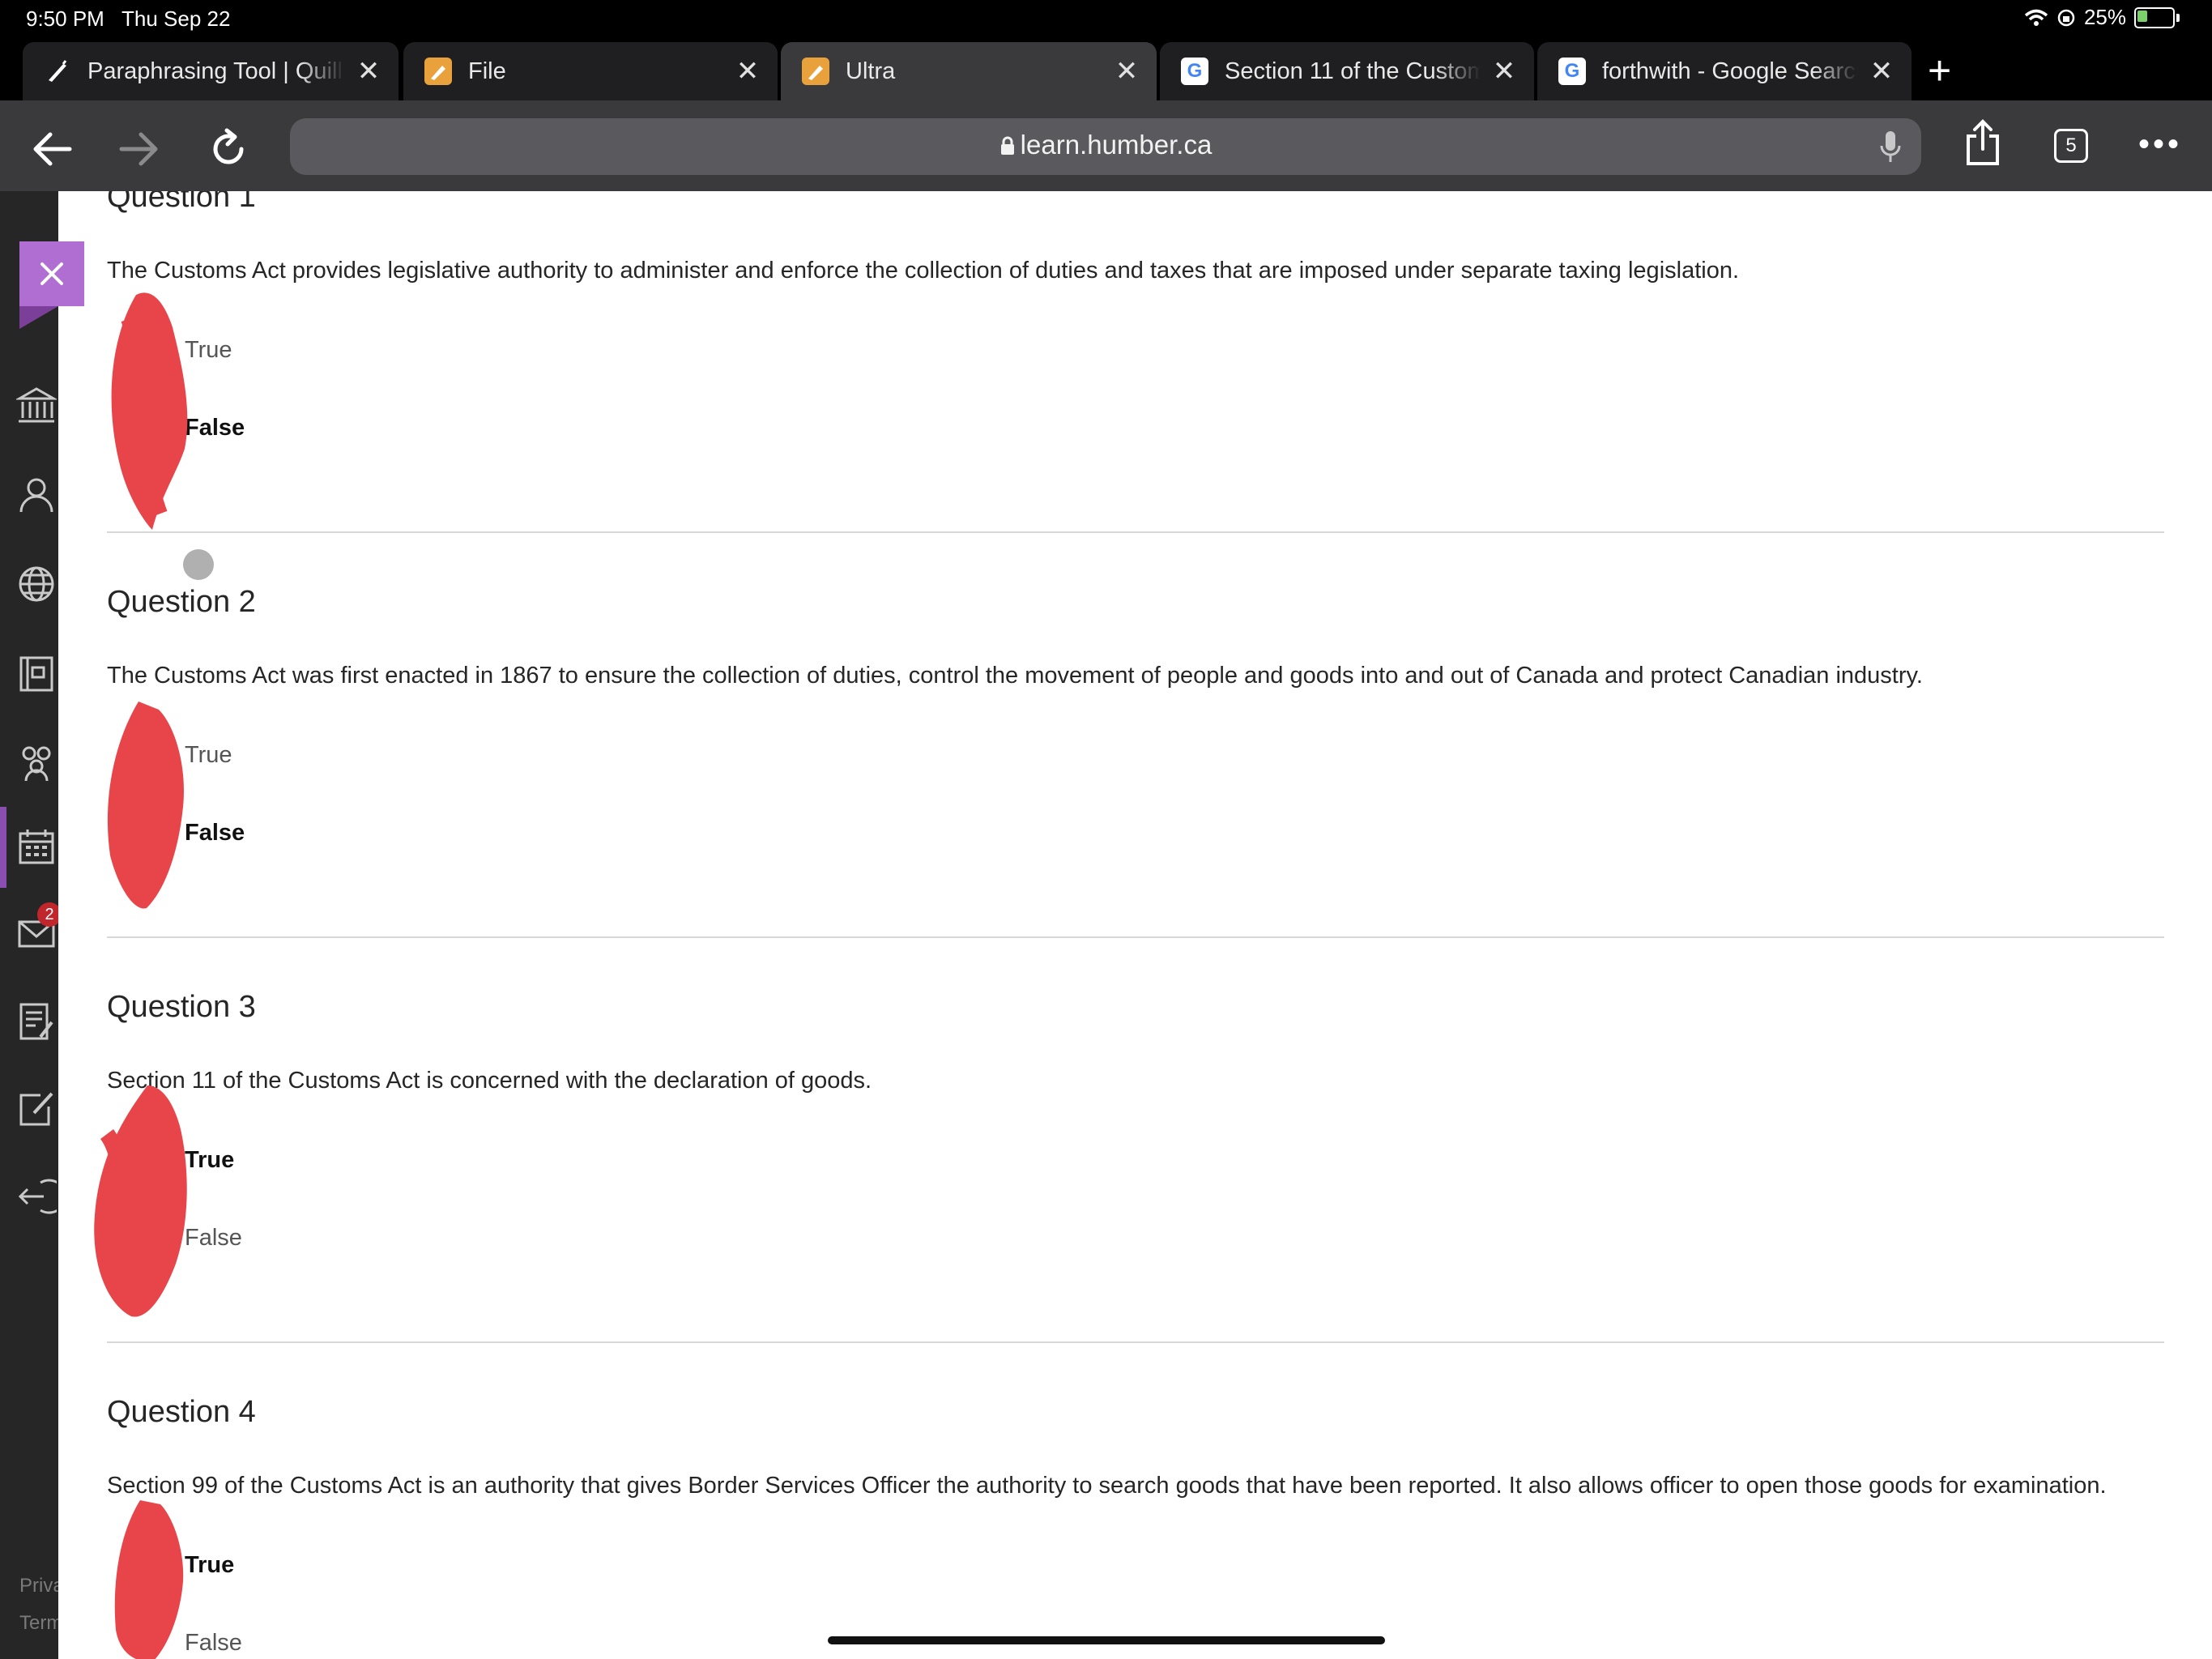 Image resolution: width=2212 pixels, height=1659 pixels. Describe the element at coordinates (36, 495) in the screenshot. I see `profile-icon` at that location.